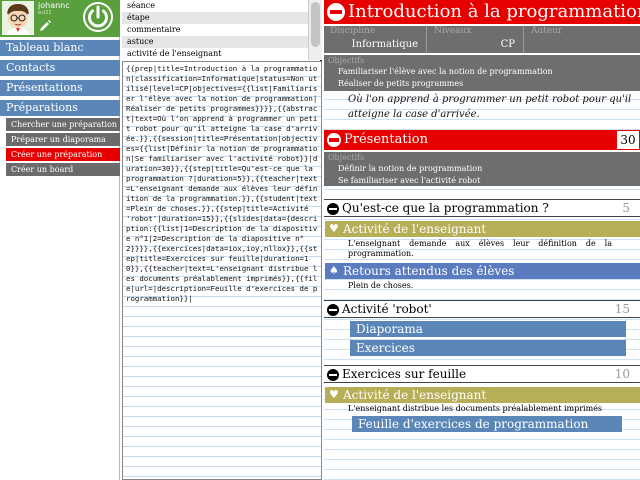  I want to click on step-bar: Qu'est-ce que la programmation ? 5, so click(482, 208).